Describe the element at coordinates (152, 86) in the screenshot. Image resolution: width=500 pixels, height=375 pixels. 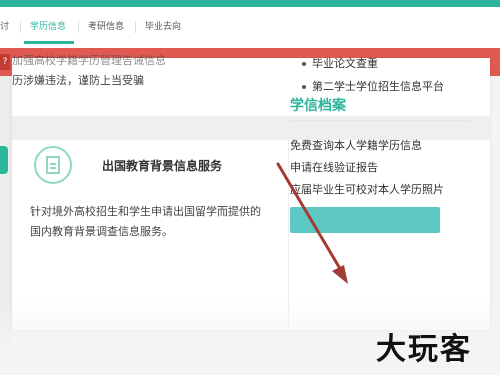
I see `notice-area: 加强高校学籍学历管理告诫信息 历涉嫌违法，谨防上当受骗` at that location.